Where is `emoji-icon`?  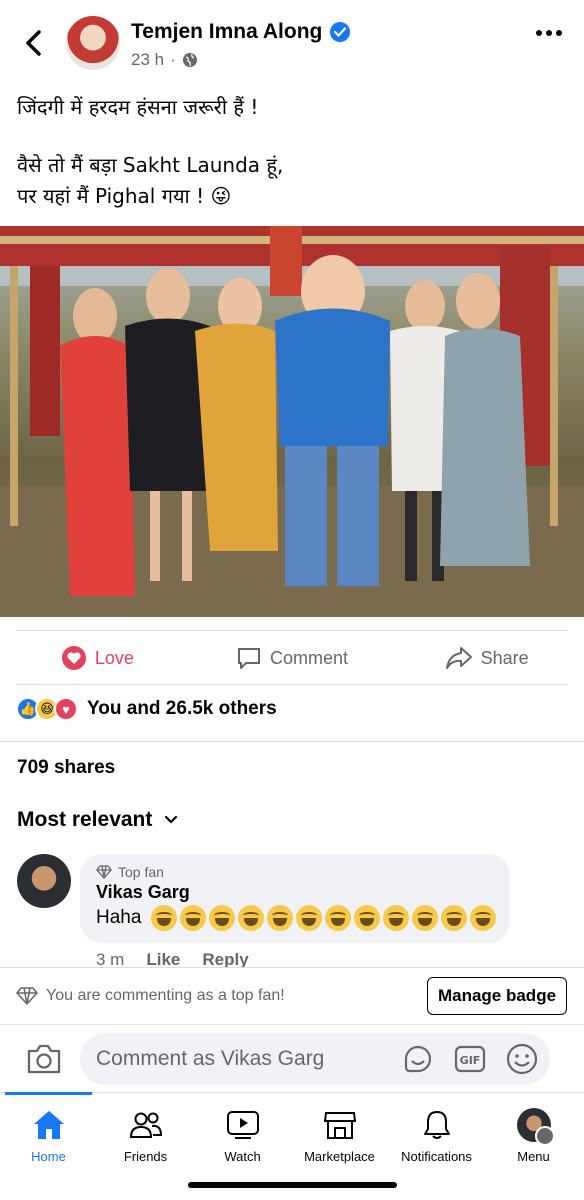
emoji-icon is located at coordinates (522, 1059).